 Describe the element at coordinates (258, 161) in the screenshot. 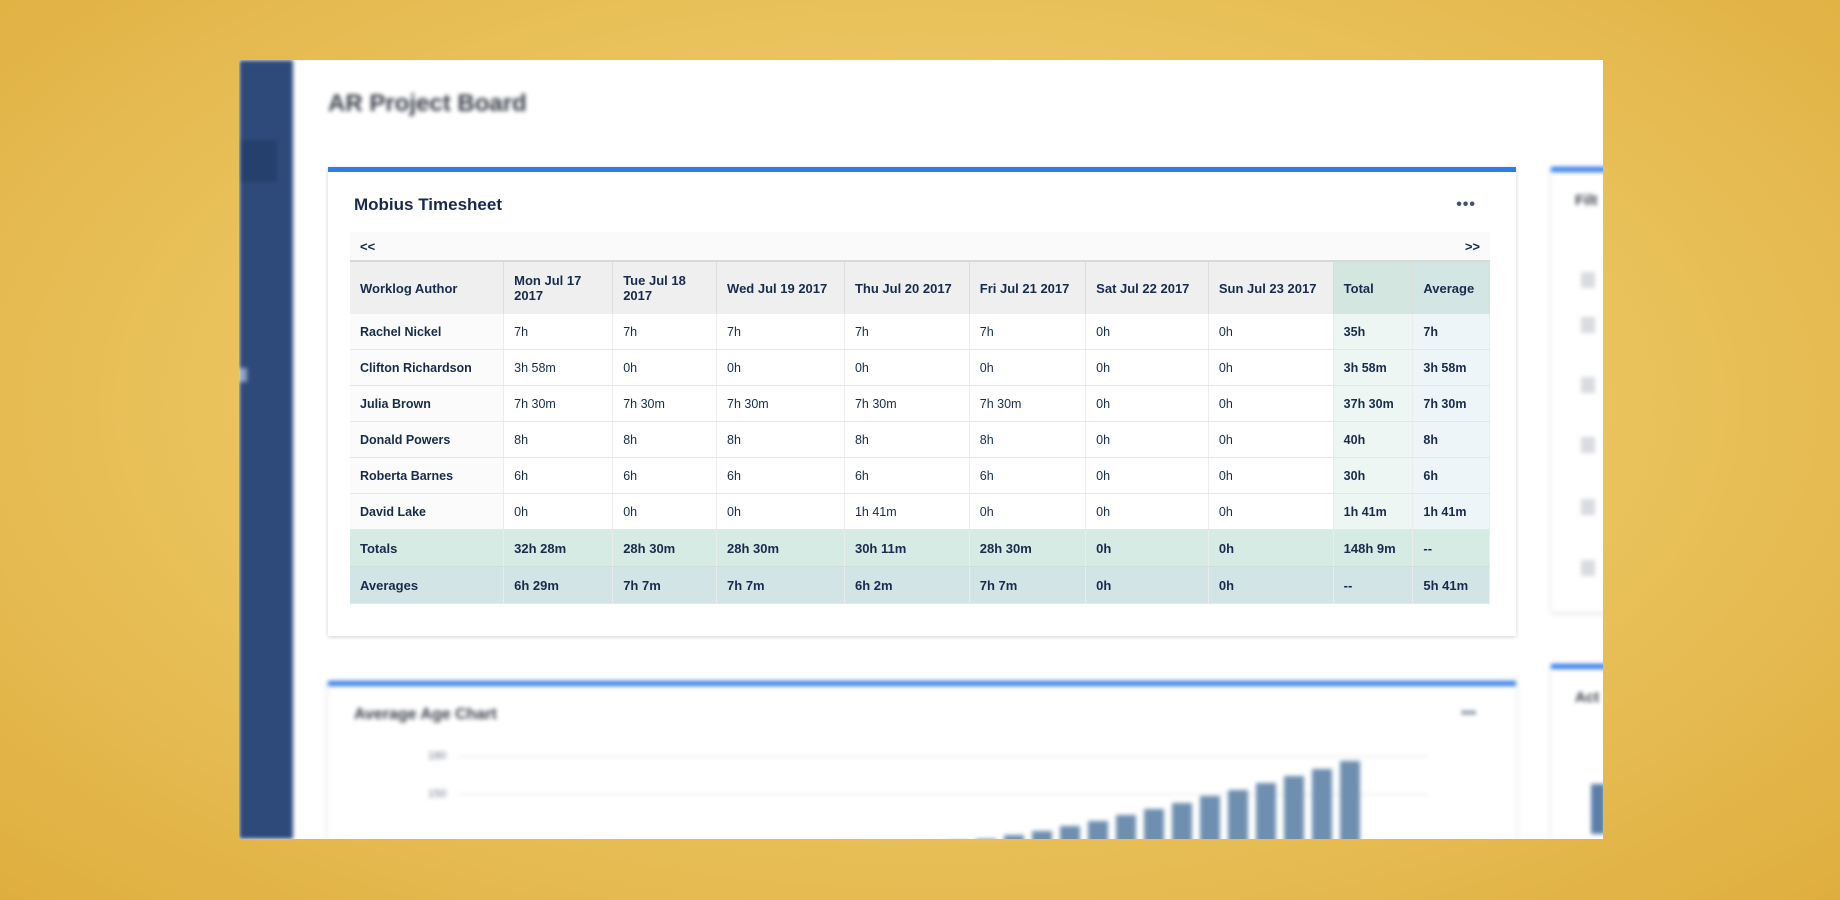

I see `sidebar-selected-item` at that location.